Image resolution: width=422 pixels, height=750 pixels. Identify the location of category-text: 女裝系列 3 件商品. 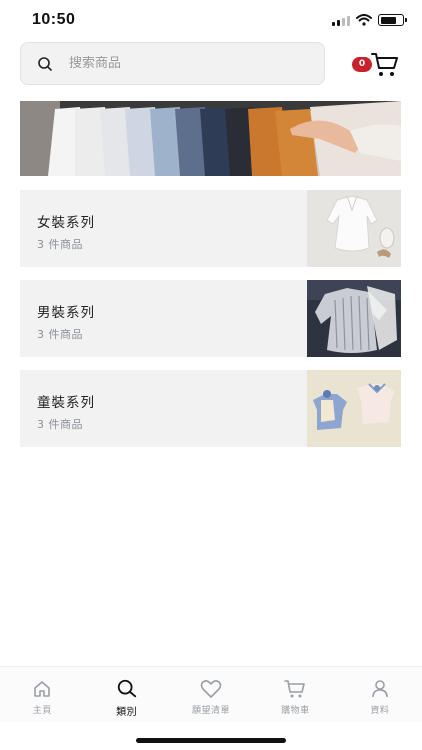
(163, 228).